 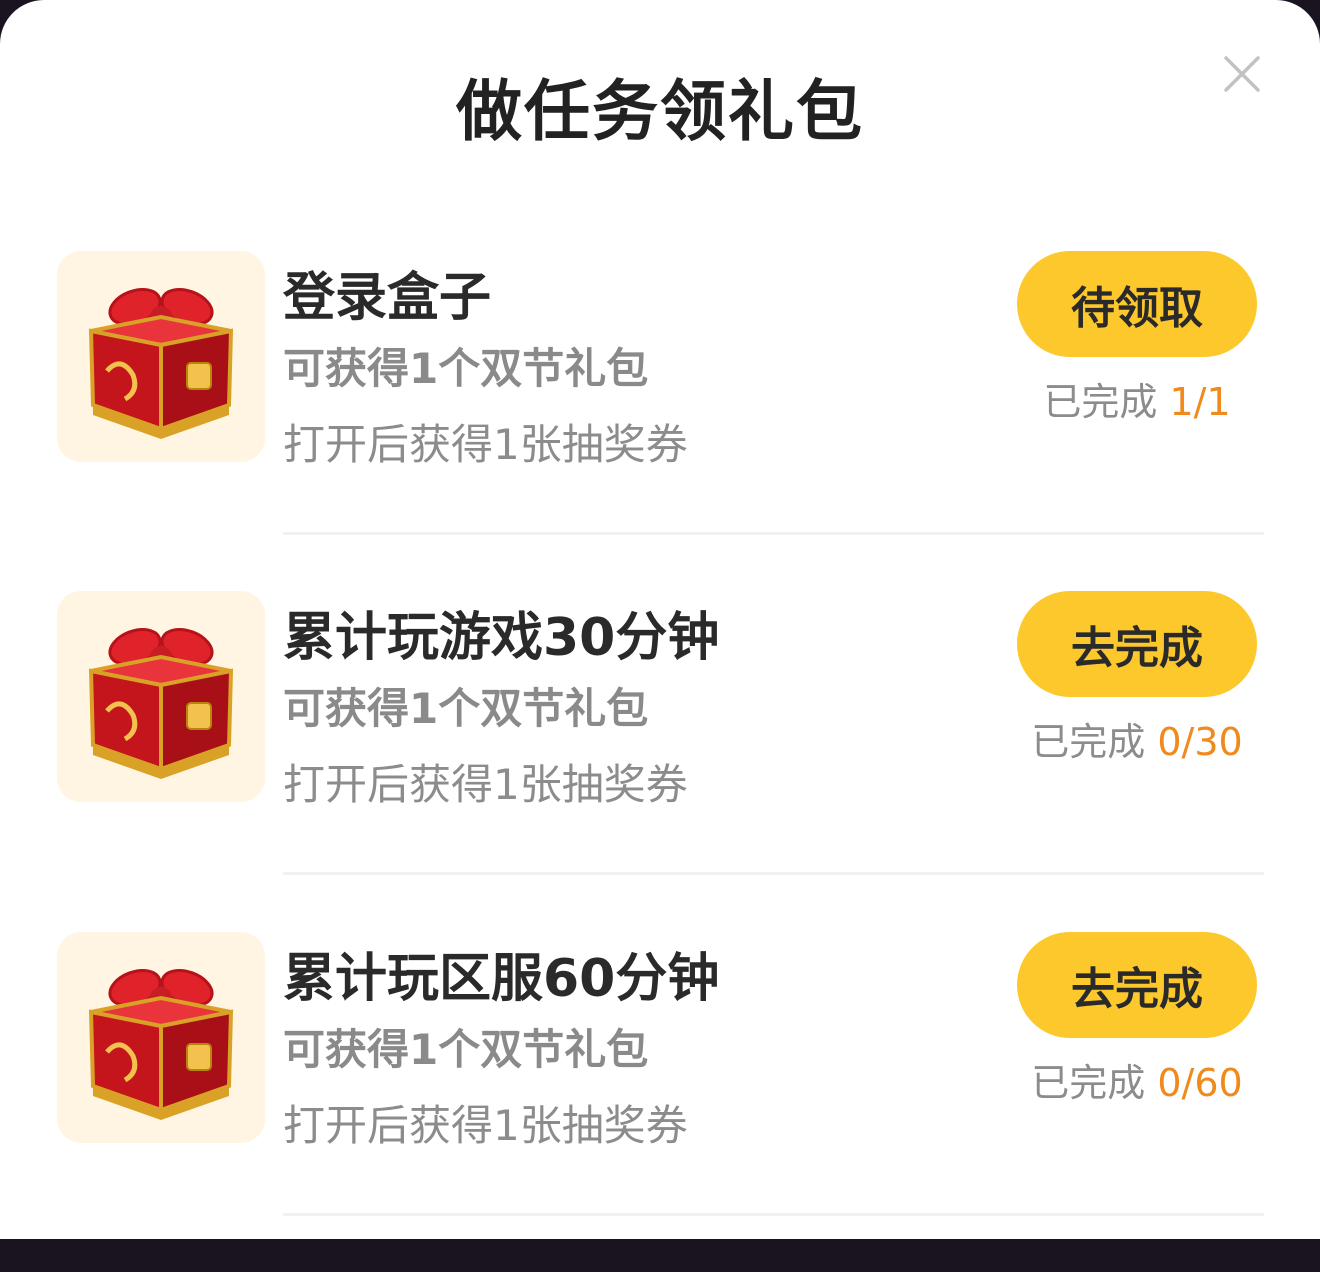 What do you see at coordinates (1200, 1083) in the screenshot?
I see `progress-value: 0/60` at bounding box center [1200, 1083].